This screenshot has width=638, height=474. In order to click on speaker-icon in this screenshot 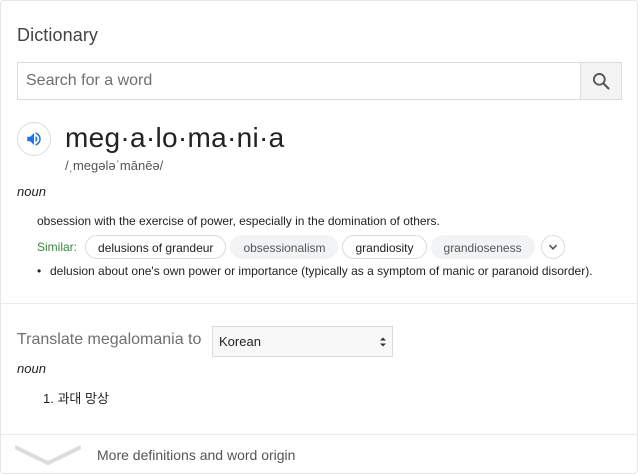, I will do `click(34, 139)`.